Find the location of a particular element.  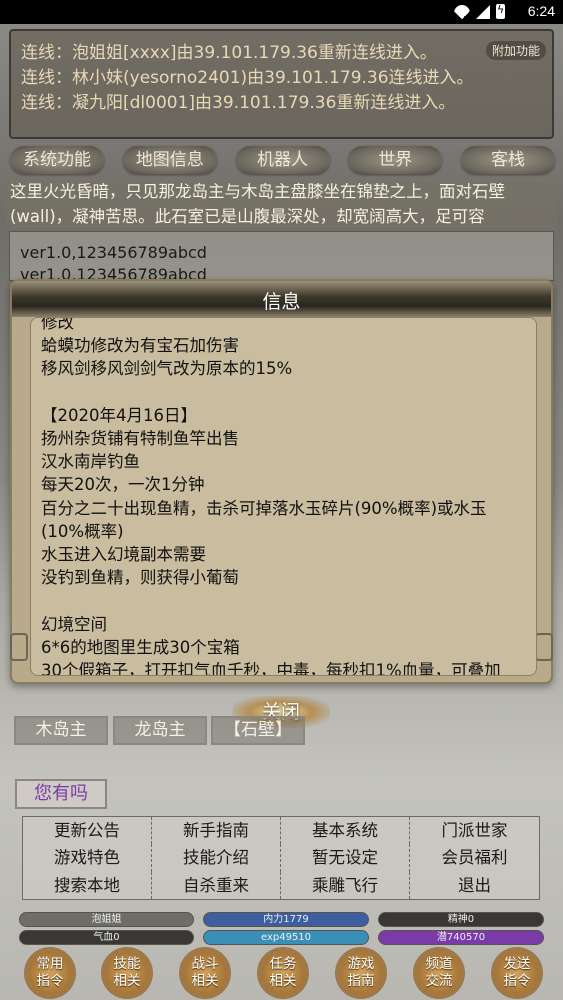

clock: 6:24 is located at coordinates (541, 11).